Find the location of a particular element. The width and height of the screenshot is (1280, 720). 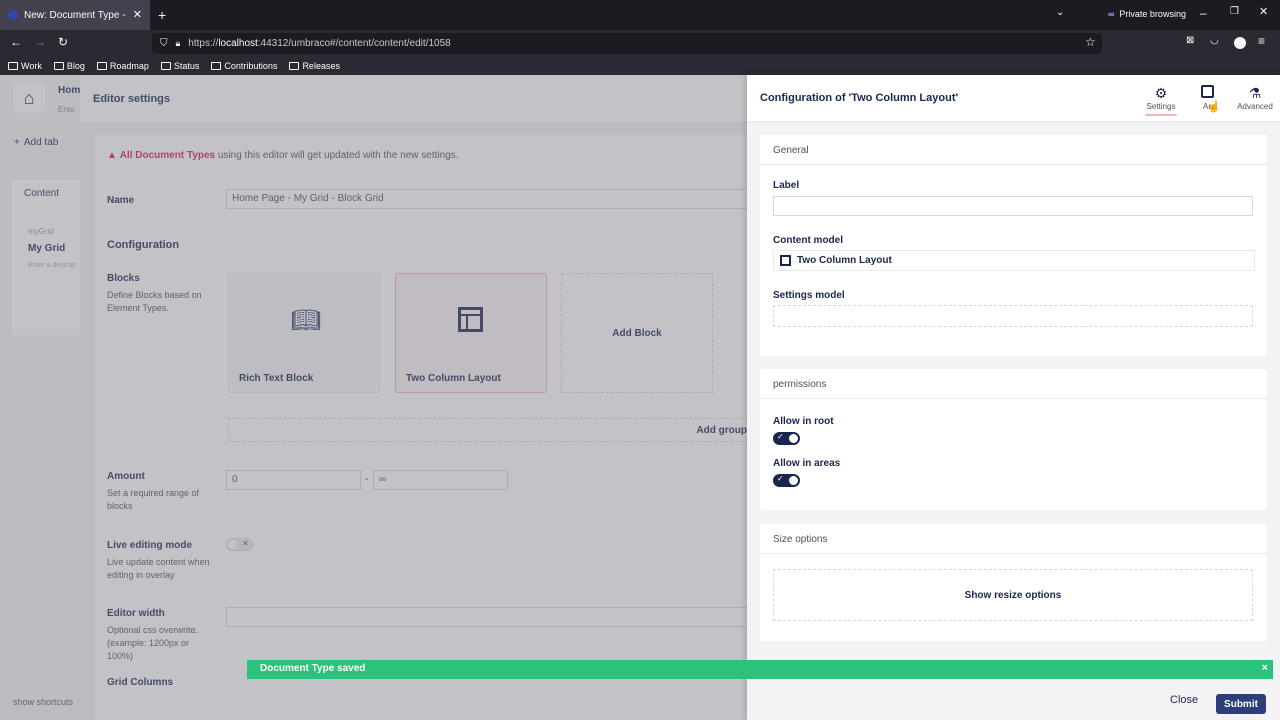

shield-icon: ⛉ is located at coordinates (164, 43).